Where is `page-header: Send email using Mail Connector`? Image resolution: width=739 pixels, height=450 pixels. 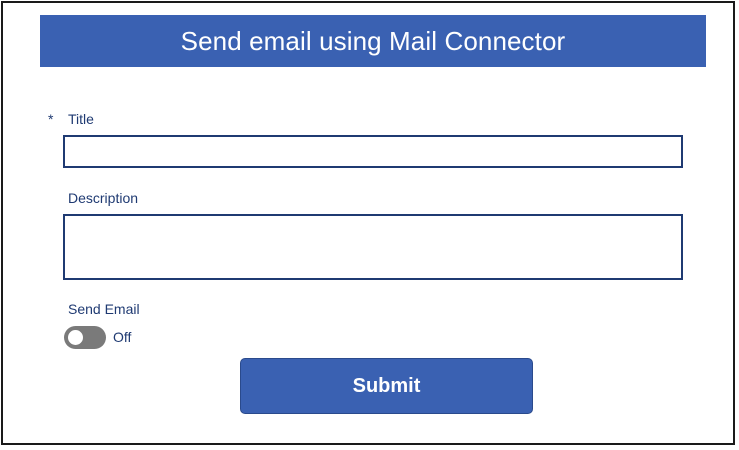
page-header: Send email using Mail Connector is located at coordinates (373, 41).